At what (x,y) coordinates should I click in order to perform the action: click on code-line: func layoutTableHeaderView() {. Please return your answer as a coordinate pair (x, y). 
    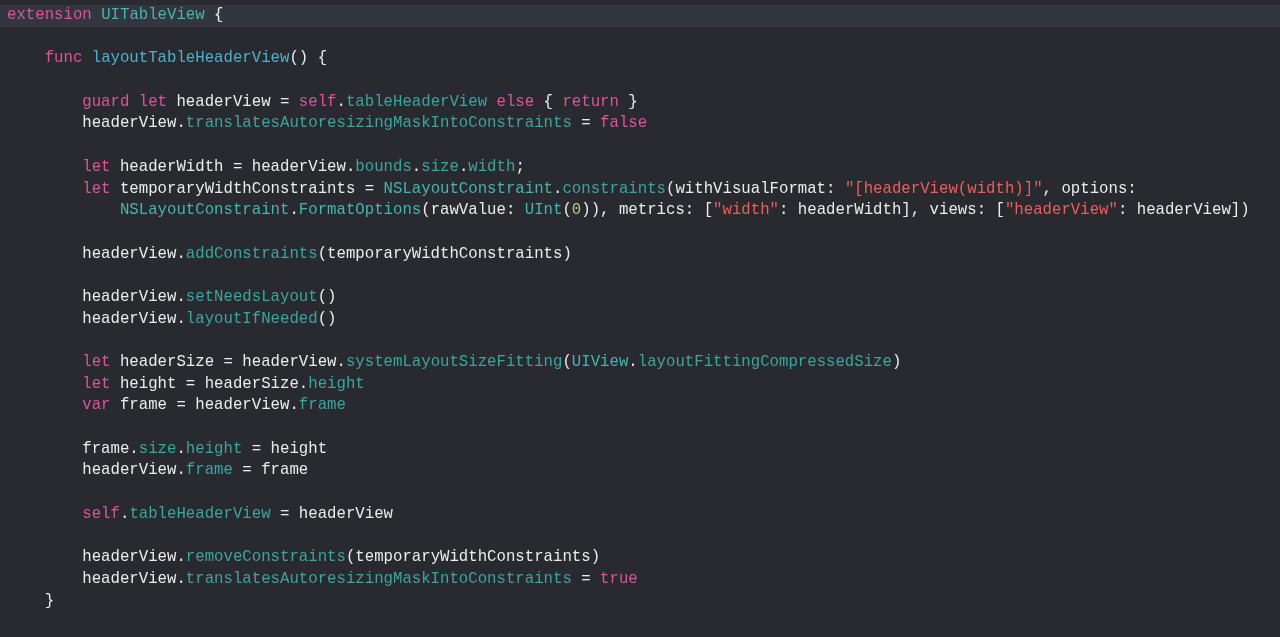
    Looking at the image, I should click on (186, 59).